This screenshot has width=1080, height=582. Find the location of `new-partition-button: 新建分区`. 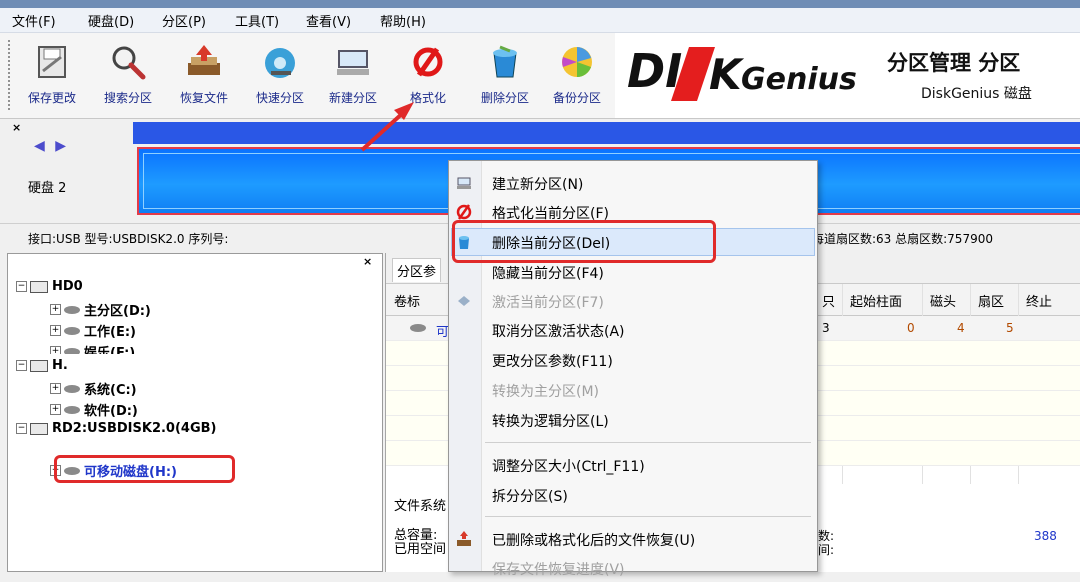

new-partition-button: 新建分区 is located at coordinates (353, 74).